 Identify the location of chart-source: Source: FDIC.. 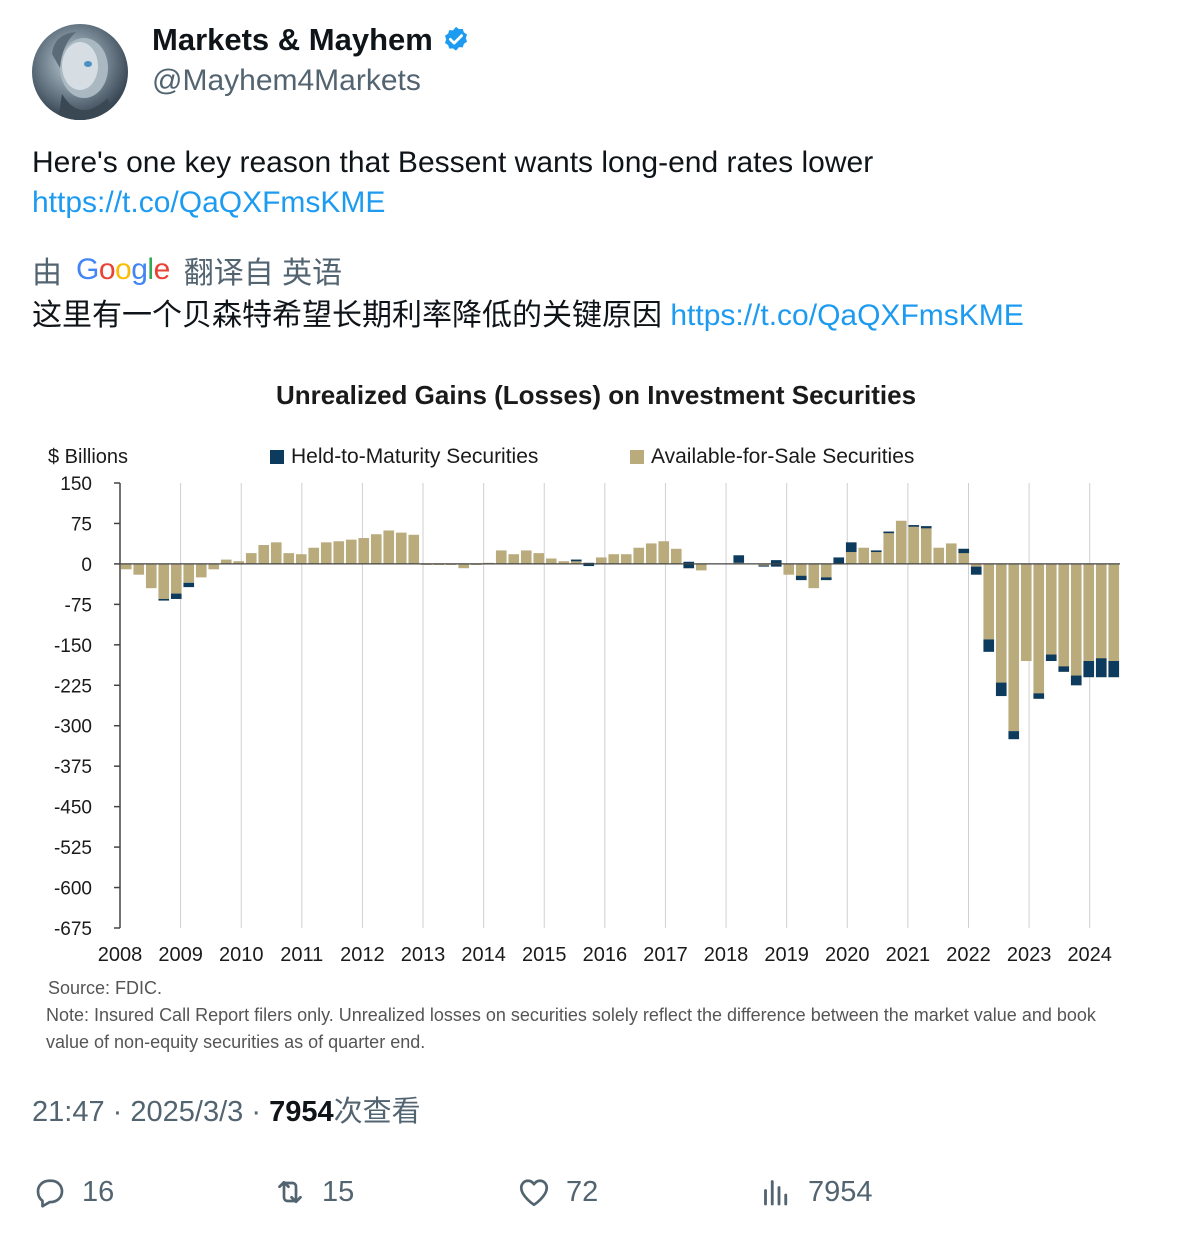
(105, 988).